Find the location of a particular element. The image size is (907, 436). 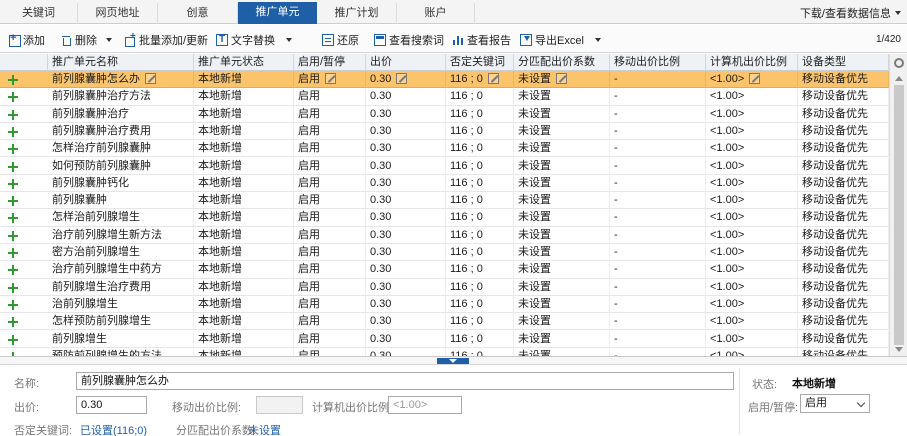

collapse-pane-handle is located at coordinates (453, 361).